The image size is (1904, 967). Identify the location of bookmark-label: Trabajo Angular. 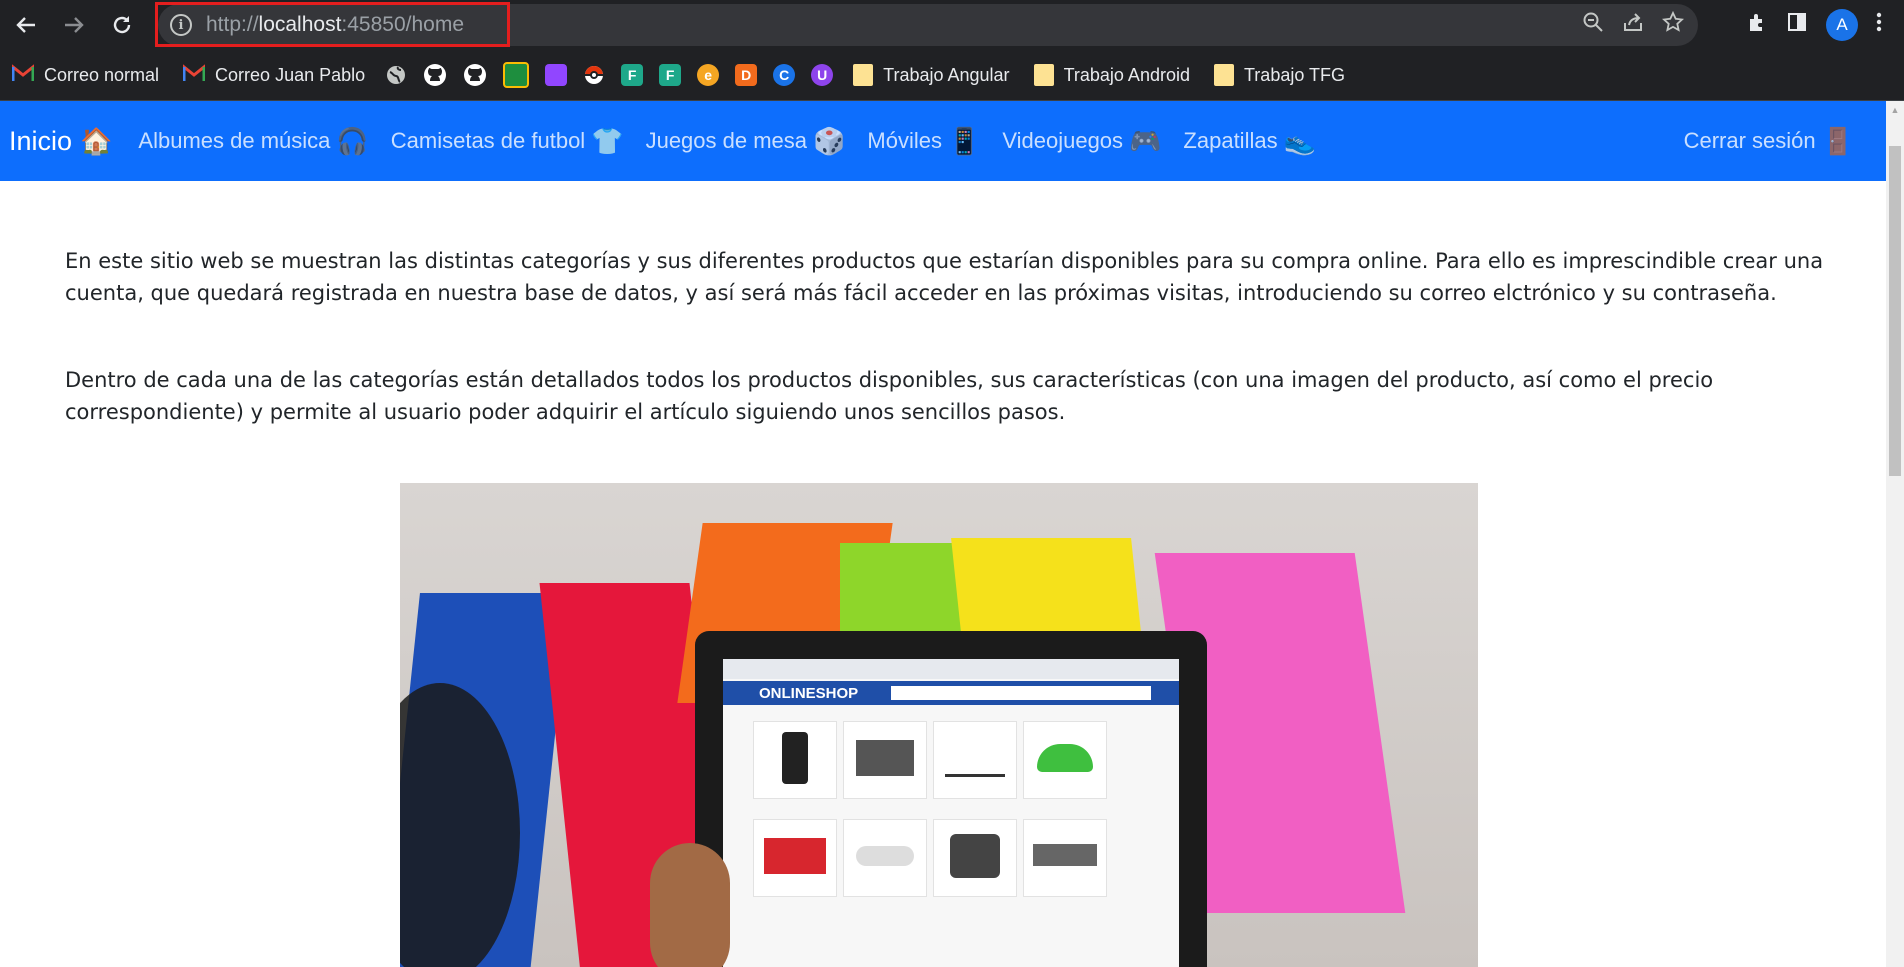
(946, 74).